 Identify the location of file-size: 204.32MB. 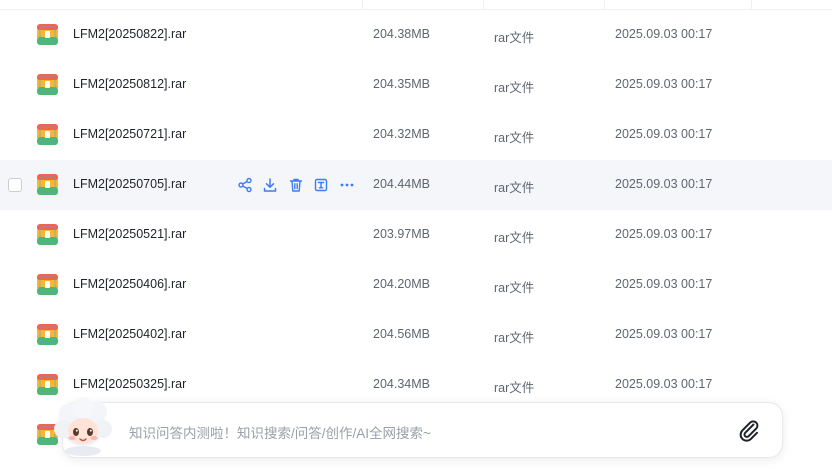
(401, 134).